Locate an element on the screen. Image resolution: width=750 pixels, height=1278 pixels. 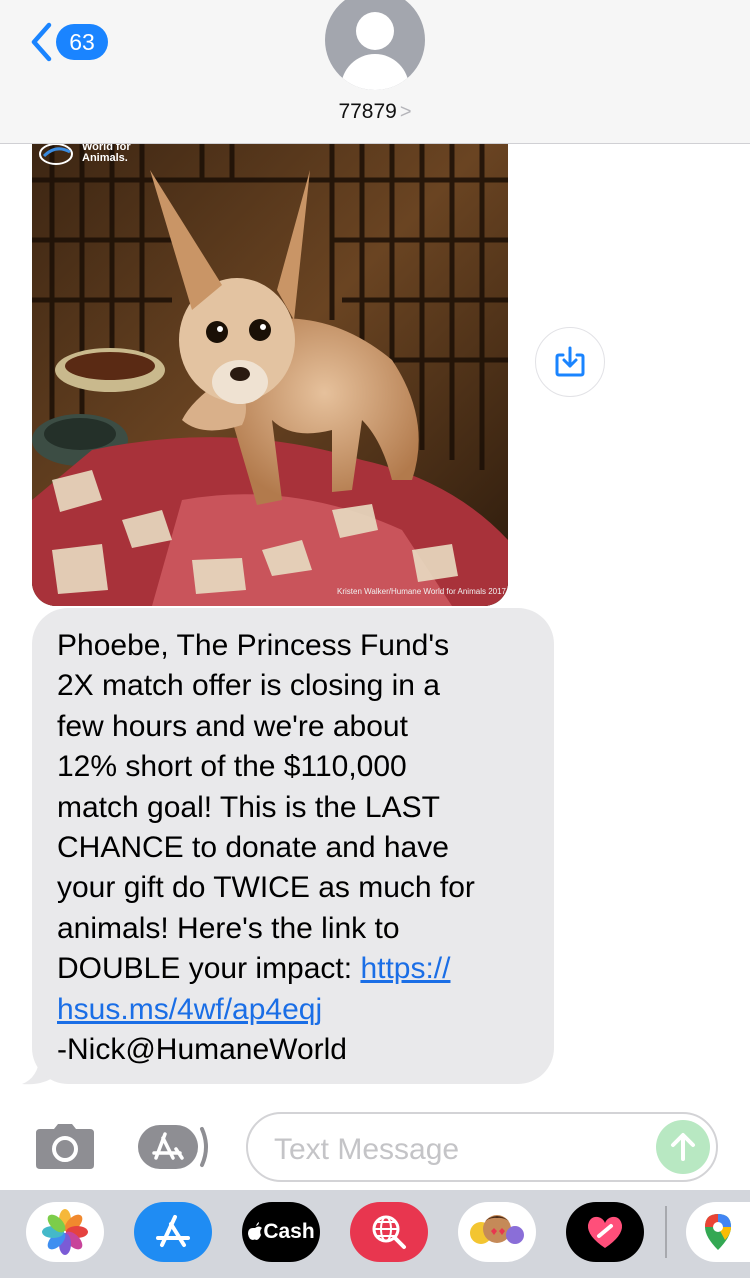
watermark: World for Animals. is located at coordinates (84, 154).